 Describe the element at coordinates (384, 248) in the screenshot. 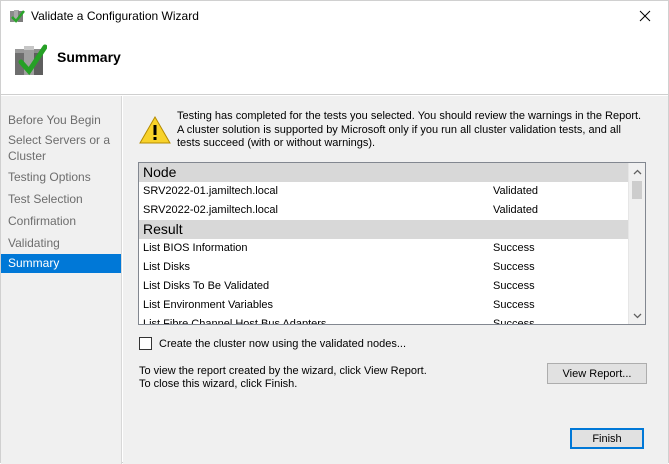

I see `list-item: List BIOS Information Success` at that location.